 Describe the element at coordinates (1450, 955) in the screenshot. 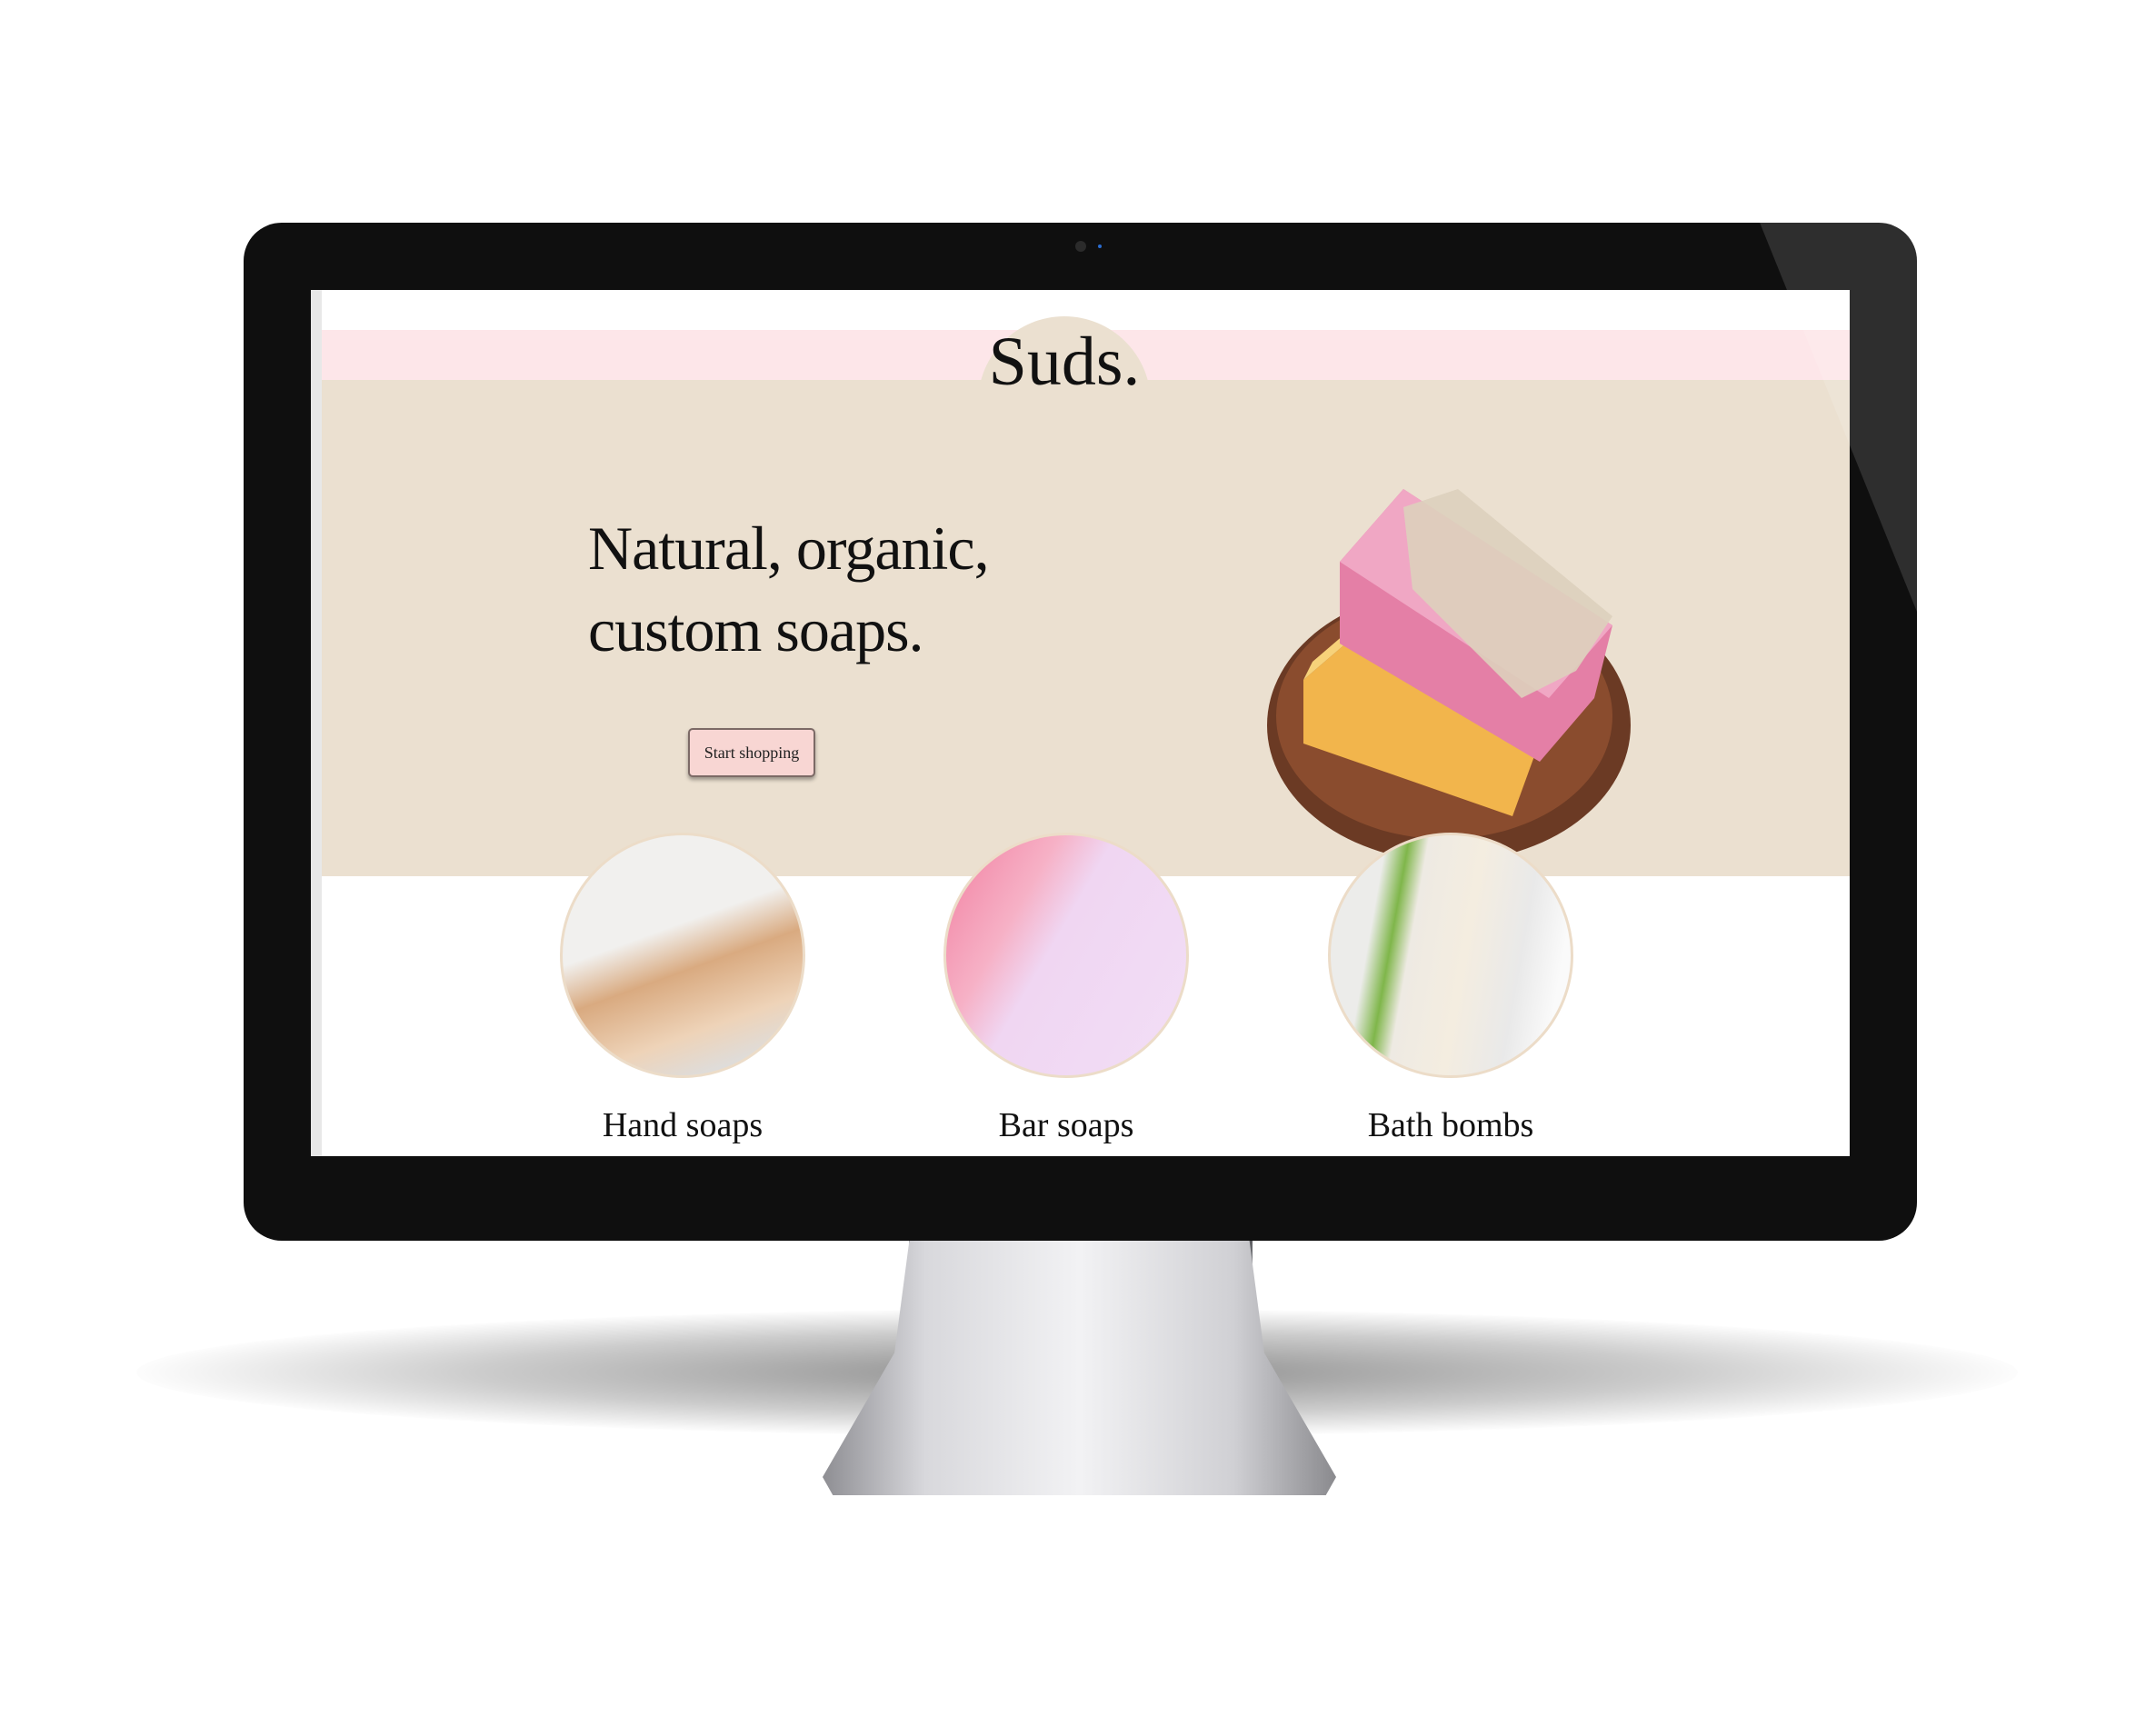

I see `bath-bombs-image` at that location.